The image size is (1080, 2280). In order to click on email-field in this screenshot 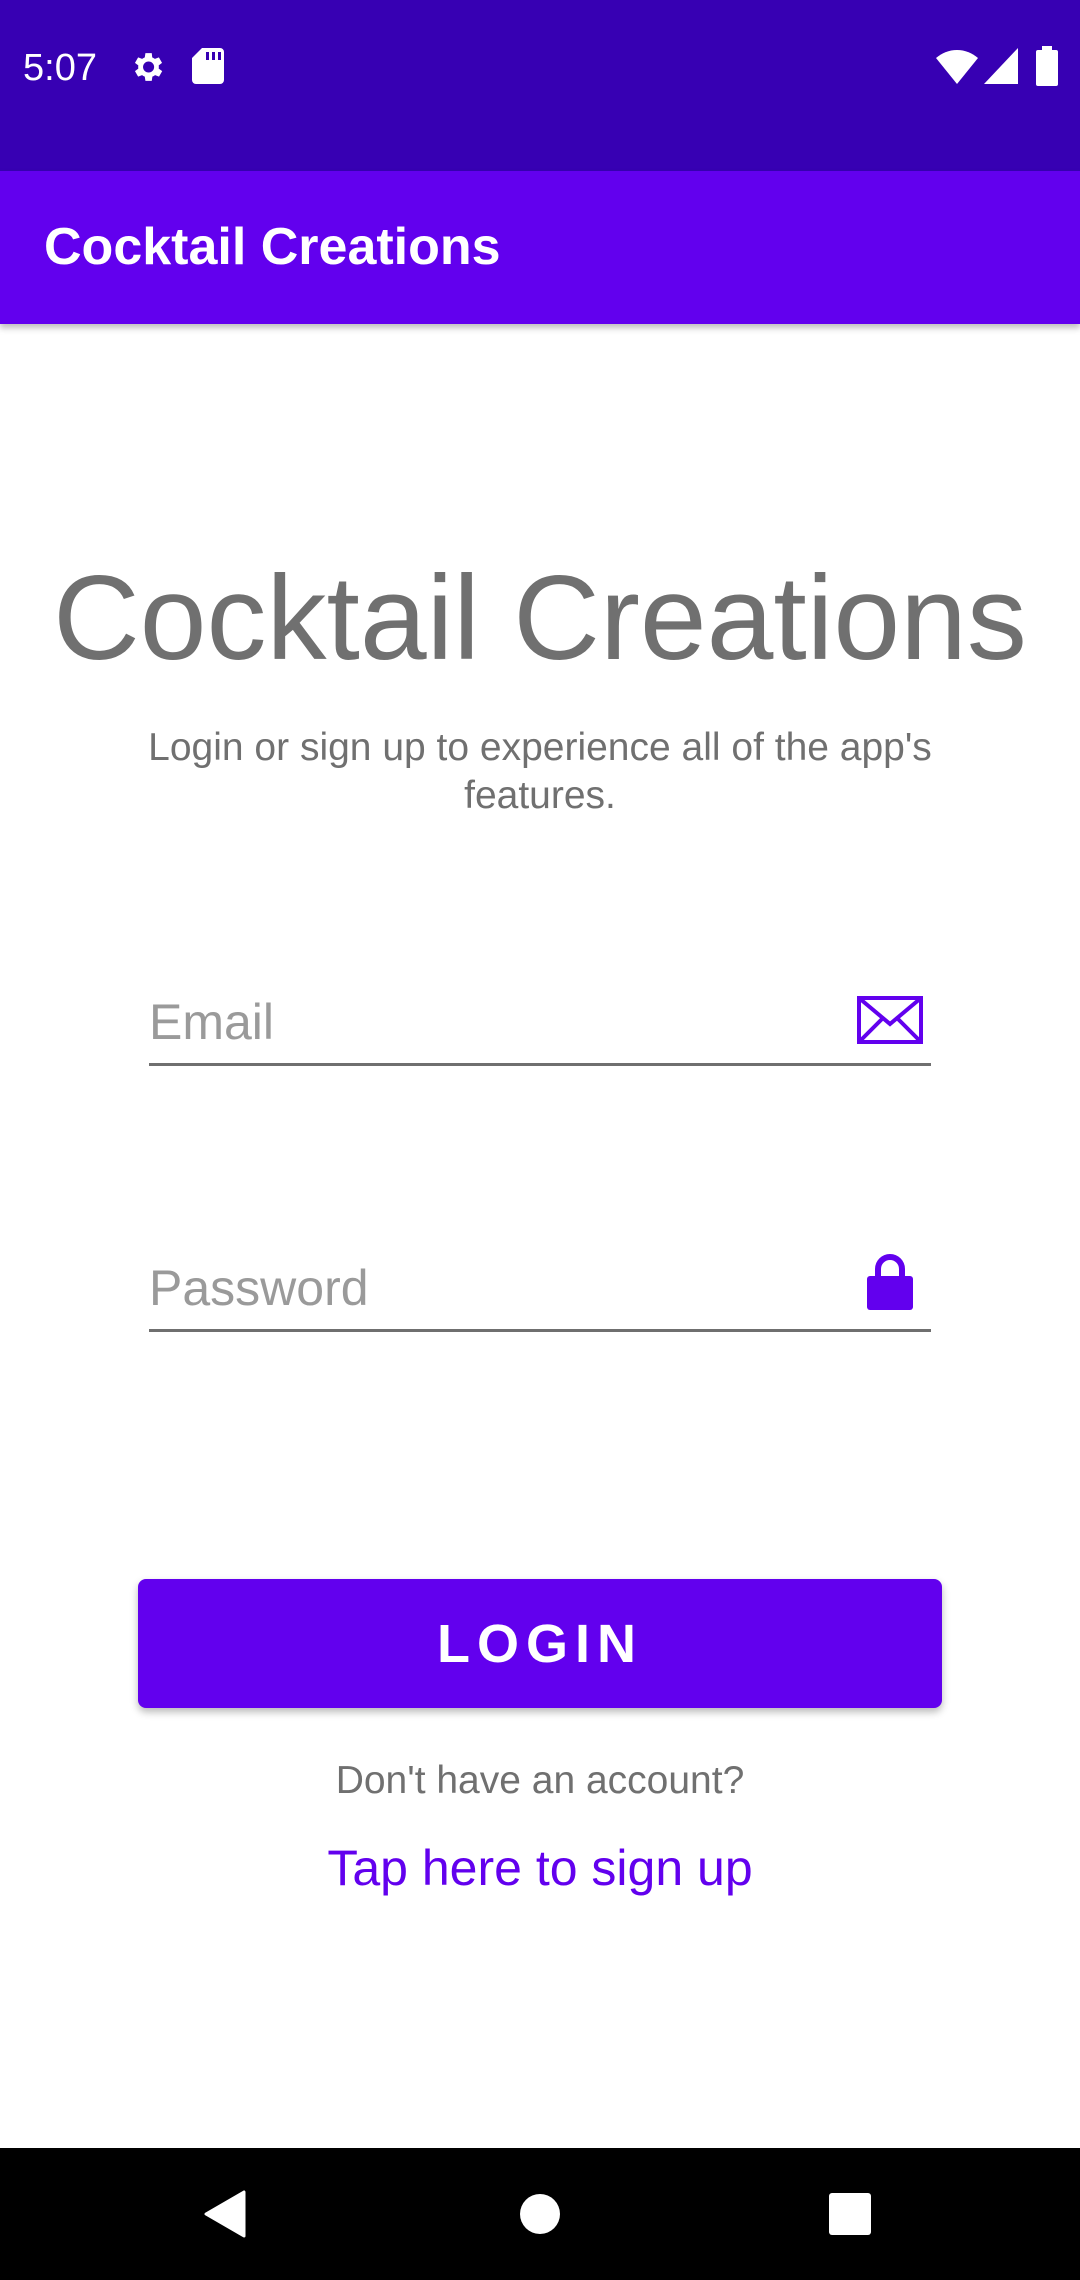, I will do `click(540, 1025)`.